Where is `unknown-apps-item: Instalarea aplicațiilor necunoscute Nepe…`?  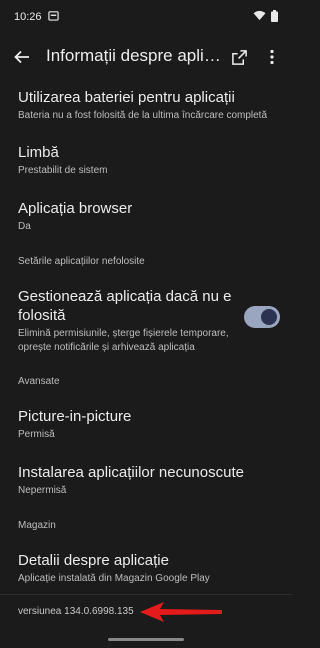 unknown-apps-item: Instalarea aplicațiilor necunoscute Nepe… is located at coordinates (150, 480).